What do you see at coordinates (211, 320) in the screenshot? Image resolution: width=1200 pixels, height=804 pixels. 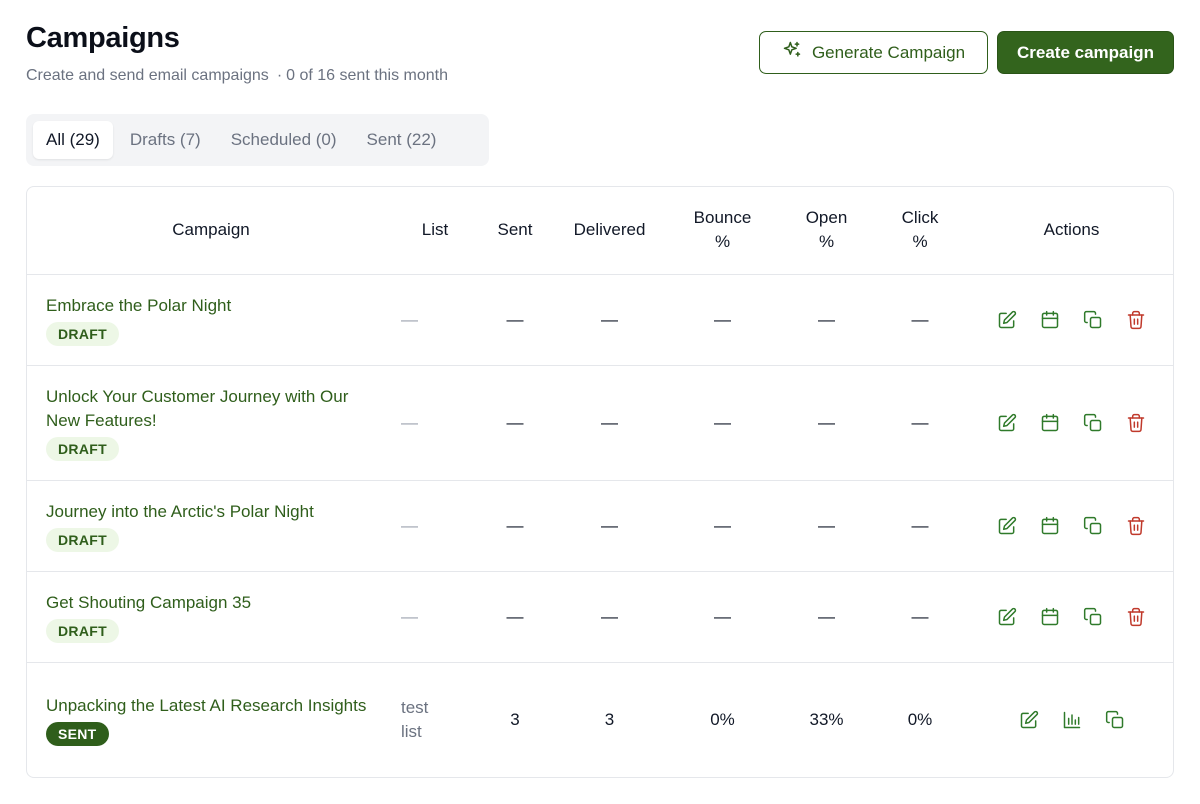 I see `campaign-cell: Embrace the Polar Night DRAFT` at bounding box center [211, 320].